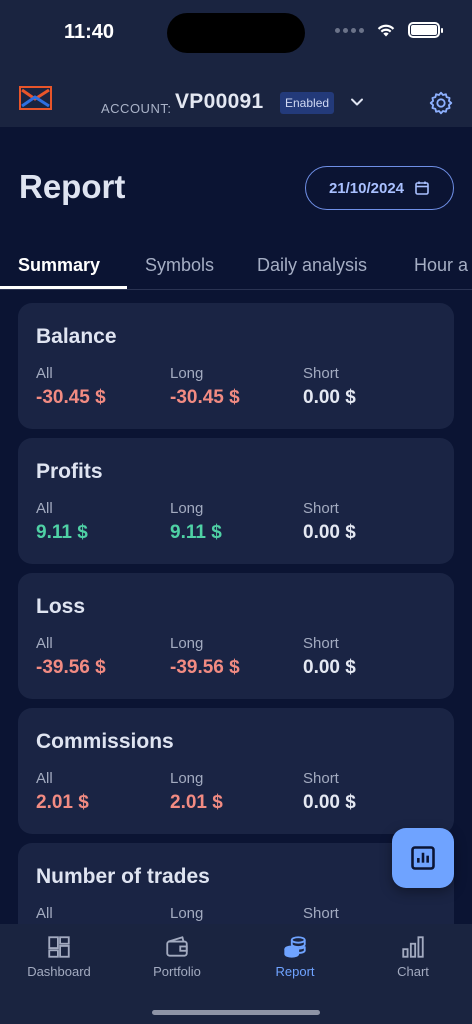 The image size is (472, 1024). Describe the element at coordinates (89, 32) in the screenshot. I see `status-time: 11:40` at that location.